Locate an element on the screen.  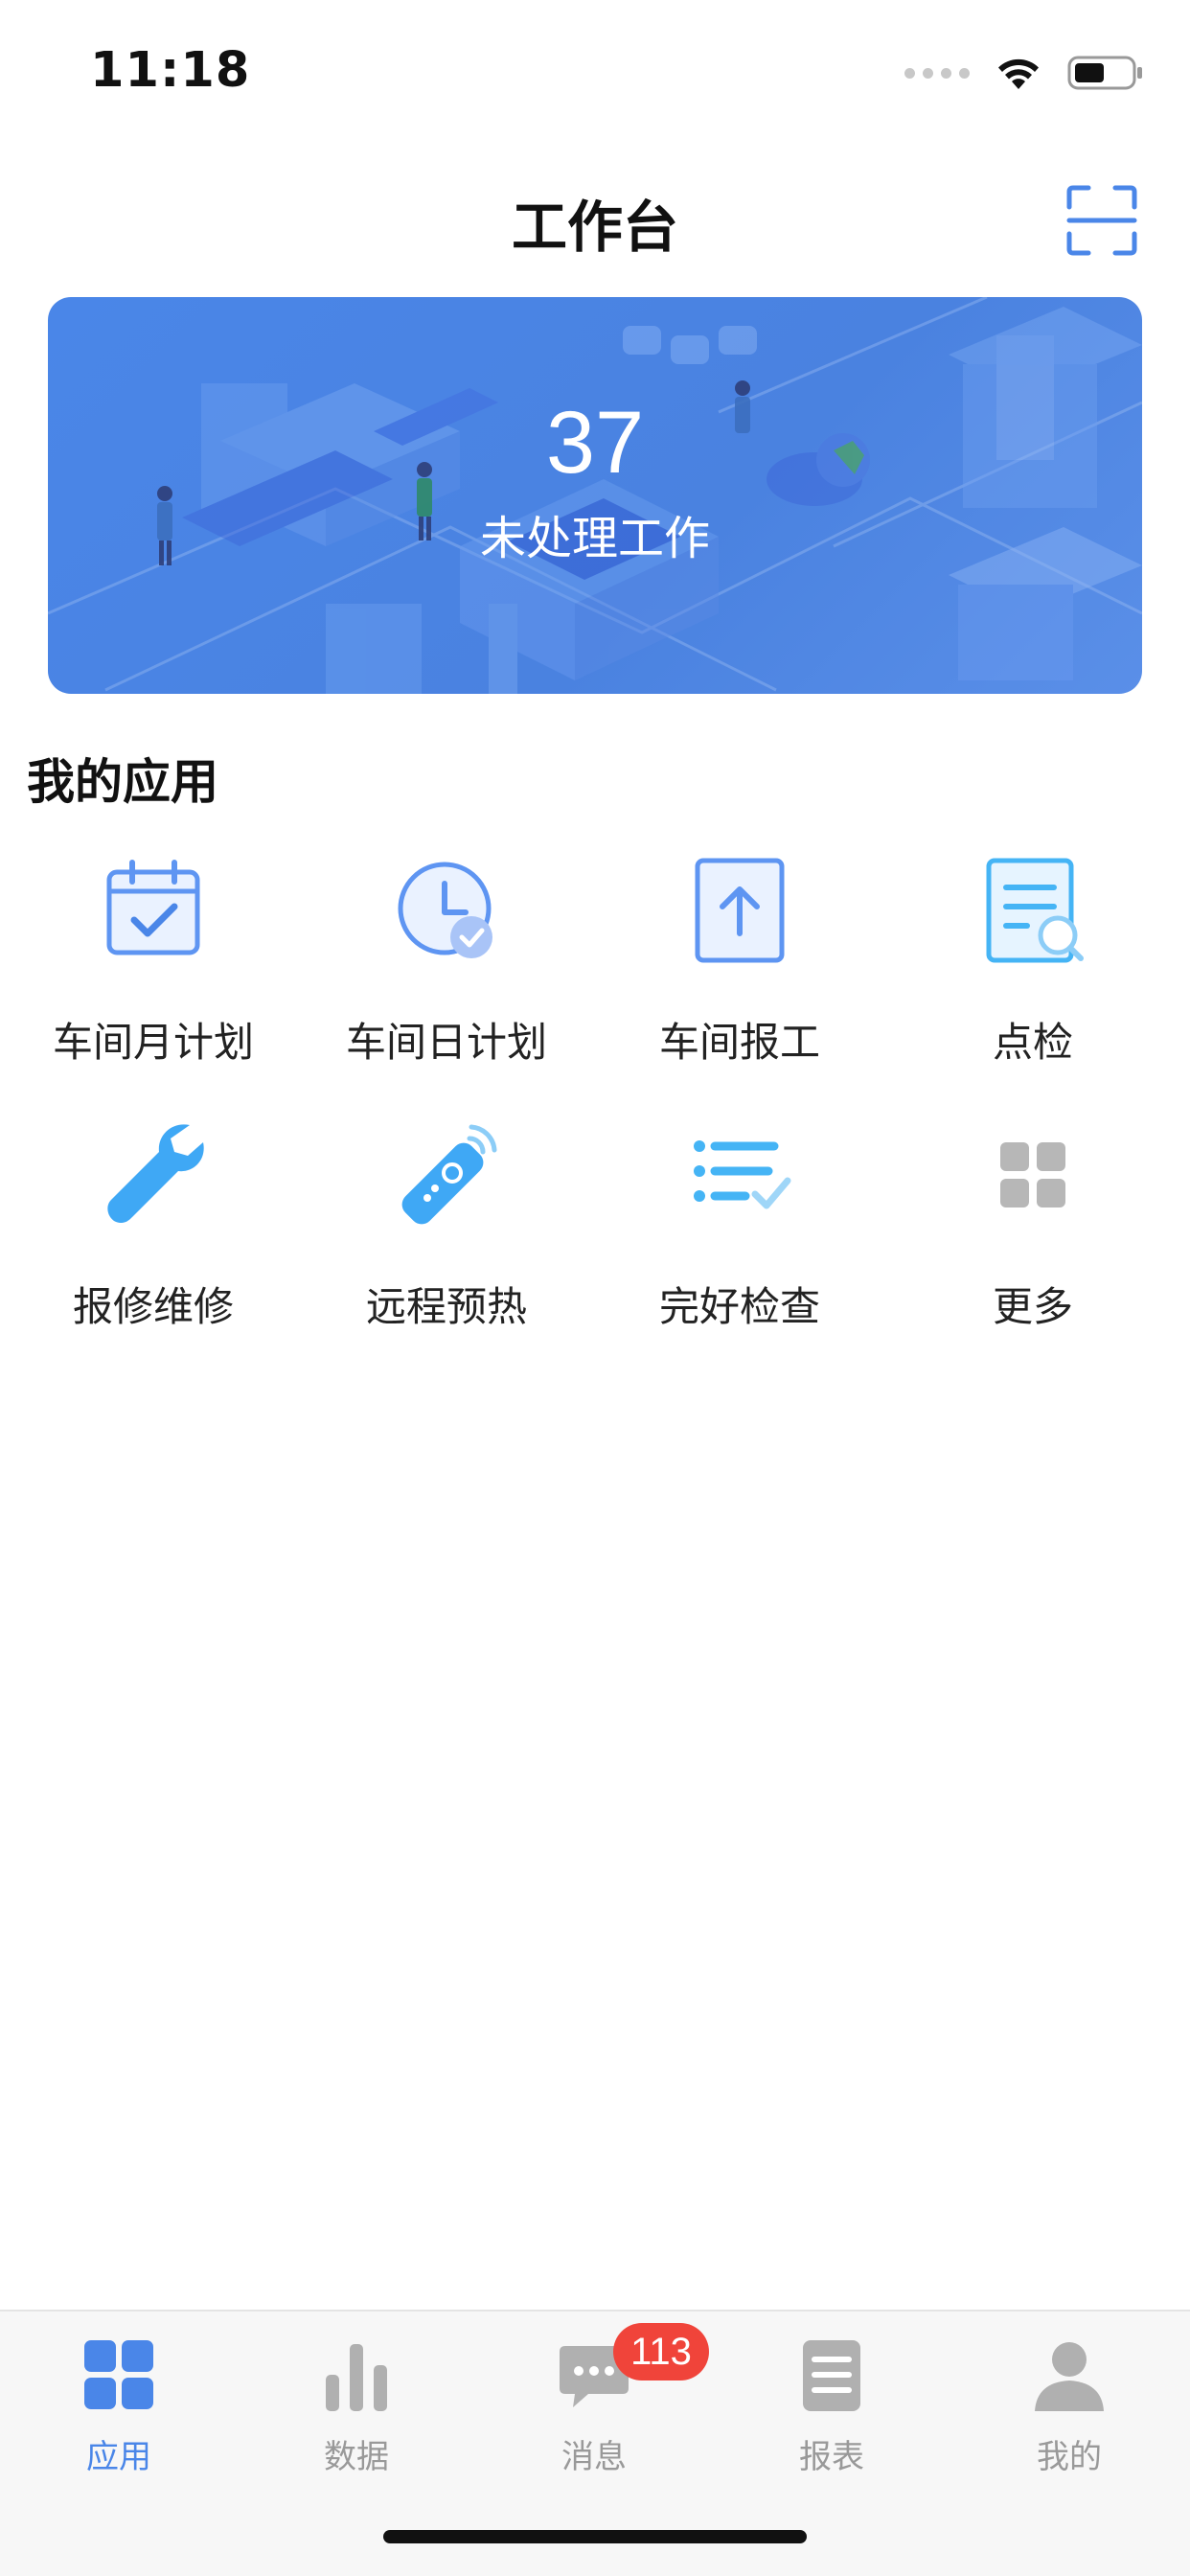
bar-chart-icon is located at coordinates (357, 2377).